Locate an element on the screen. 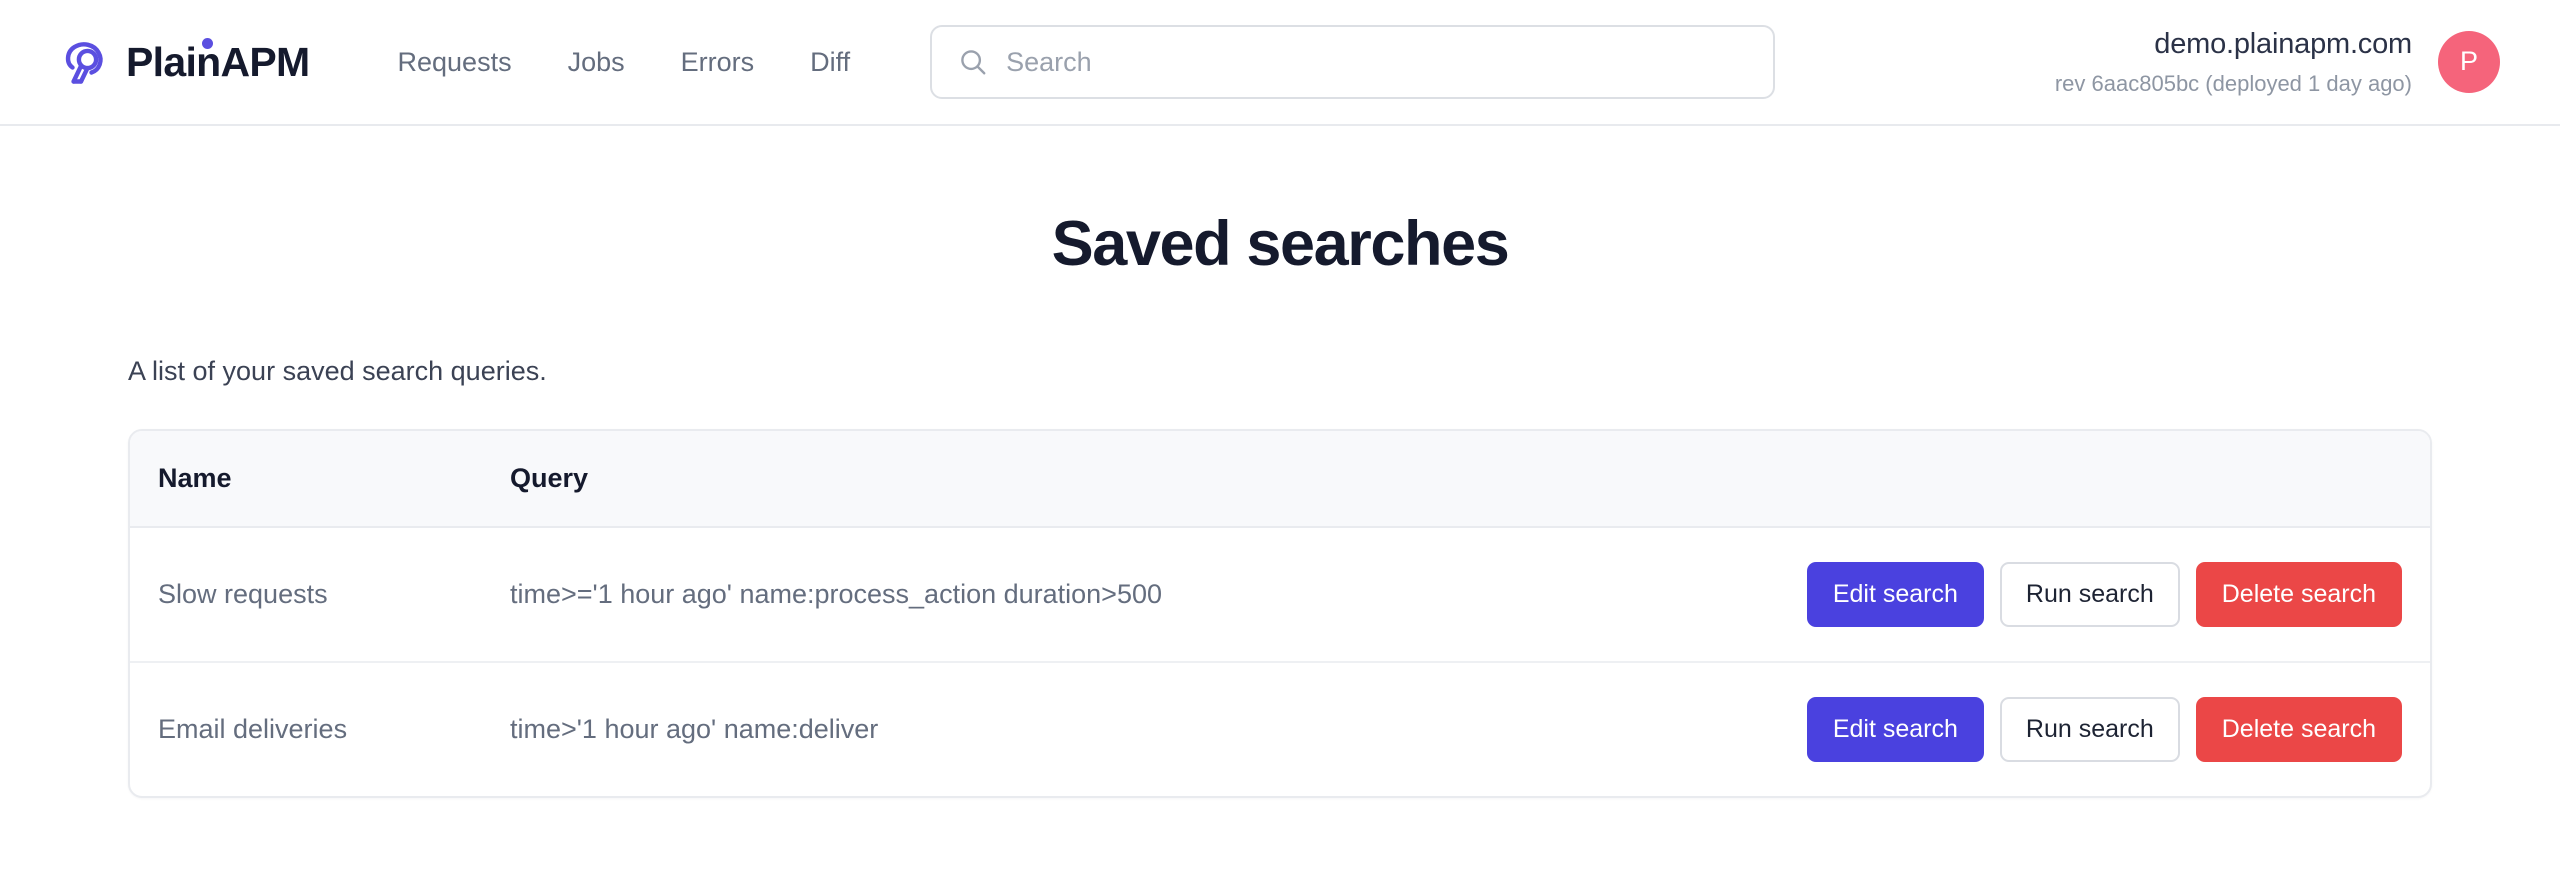  column-header-name: Name is located at coordinates (320, 479).